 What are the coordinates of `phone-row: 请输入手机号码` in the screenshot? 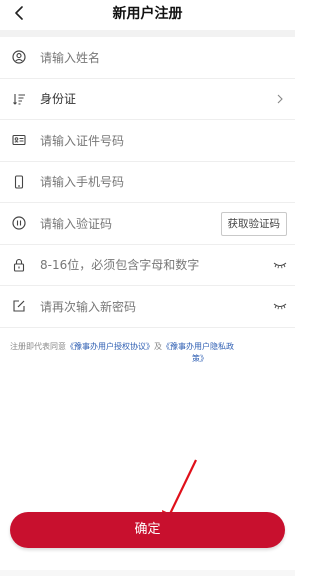 It's located at (147, 182).